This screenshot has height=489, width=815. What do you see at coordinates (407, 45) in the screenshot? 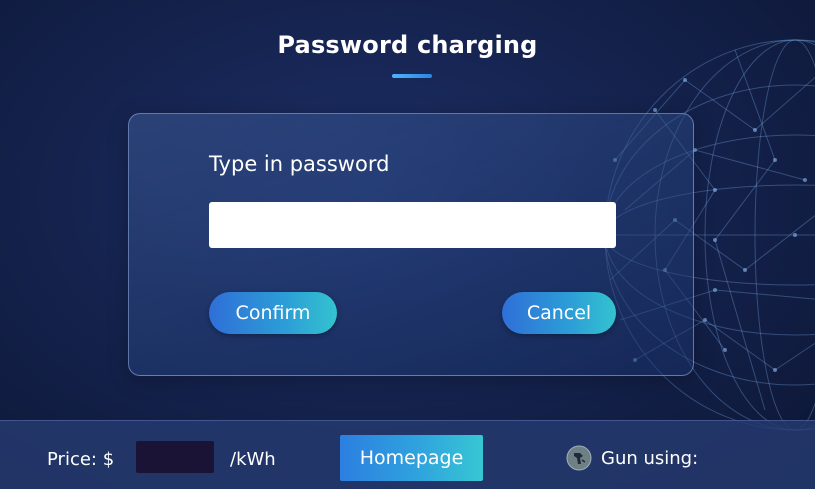
I see `page-title: Password charging` at bounding box center [407, 45].